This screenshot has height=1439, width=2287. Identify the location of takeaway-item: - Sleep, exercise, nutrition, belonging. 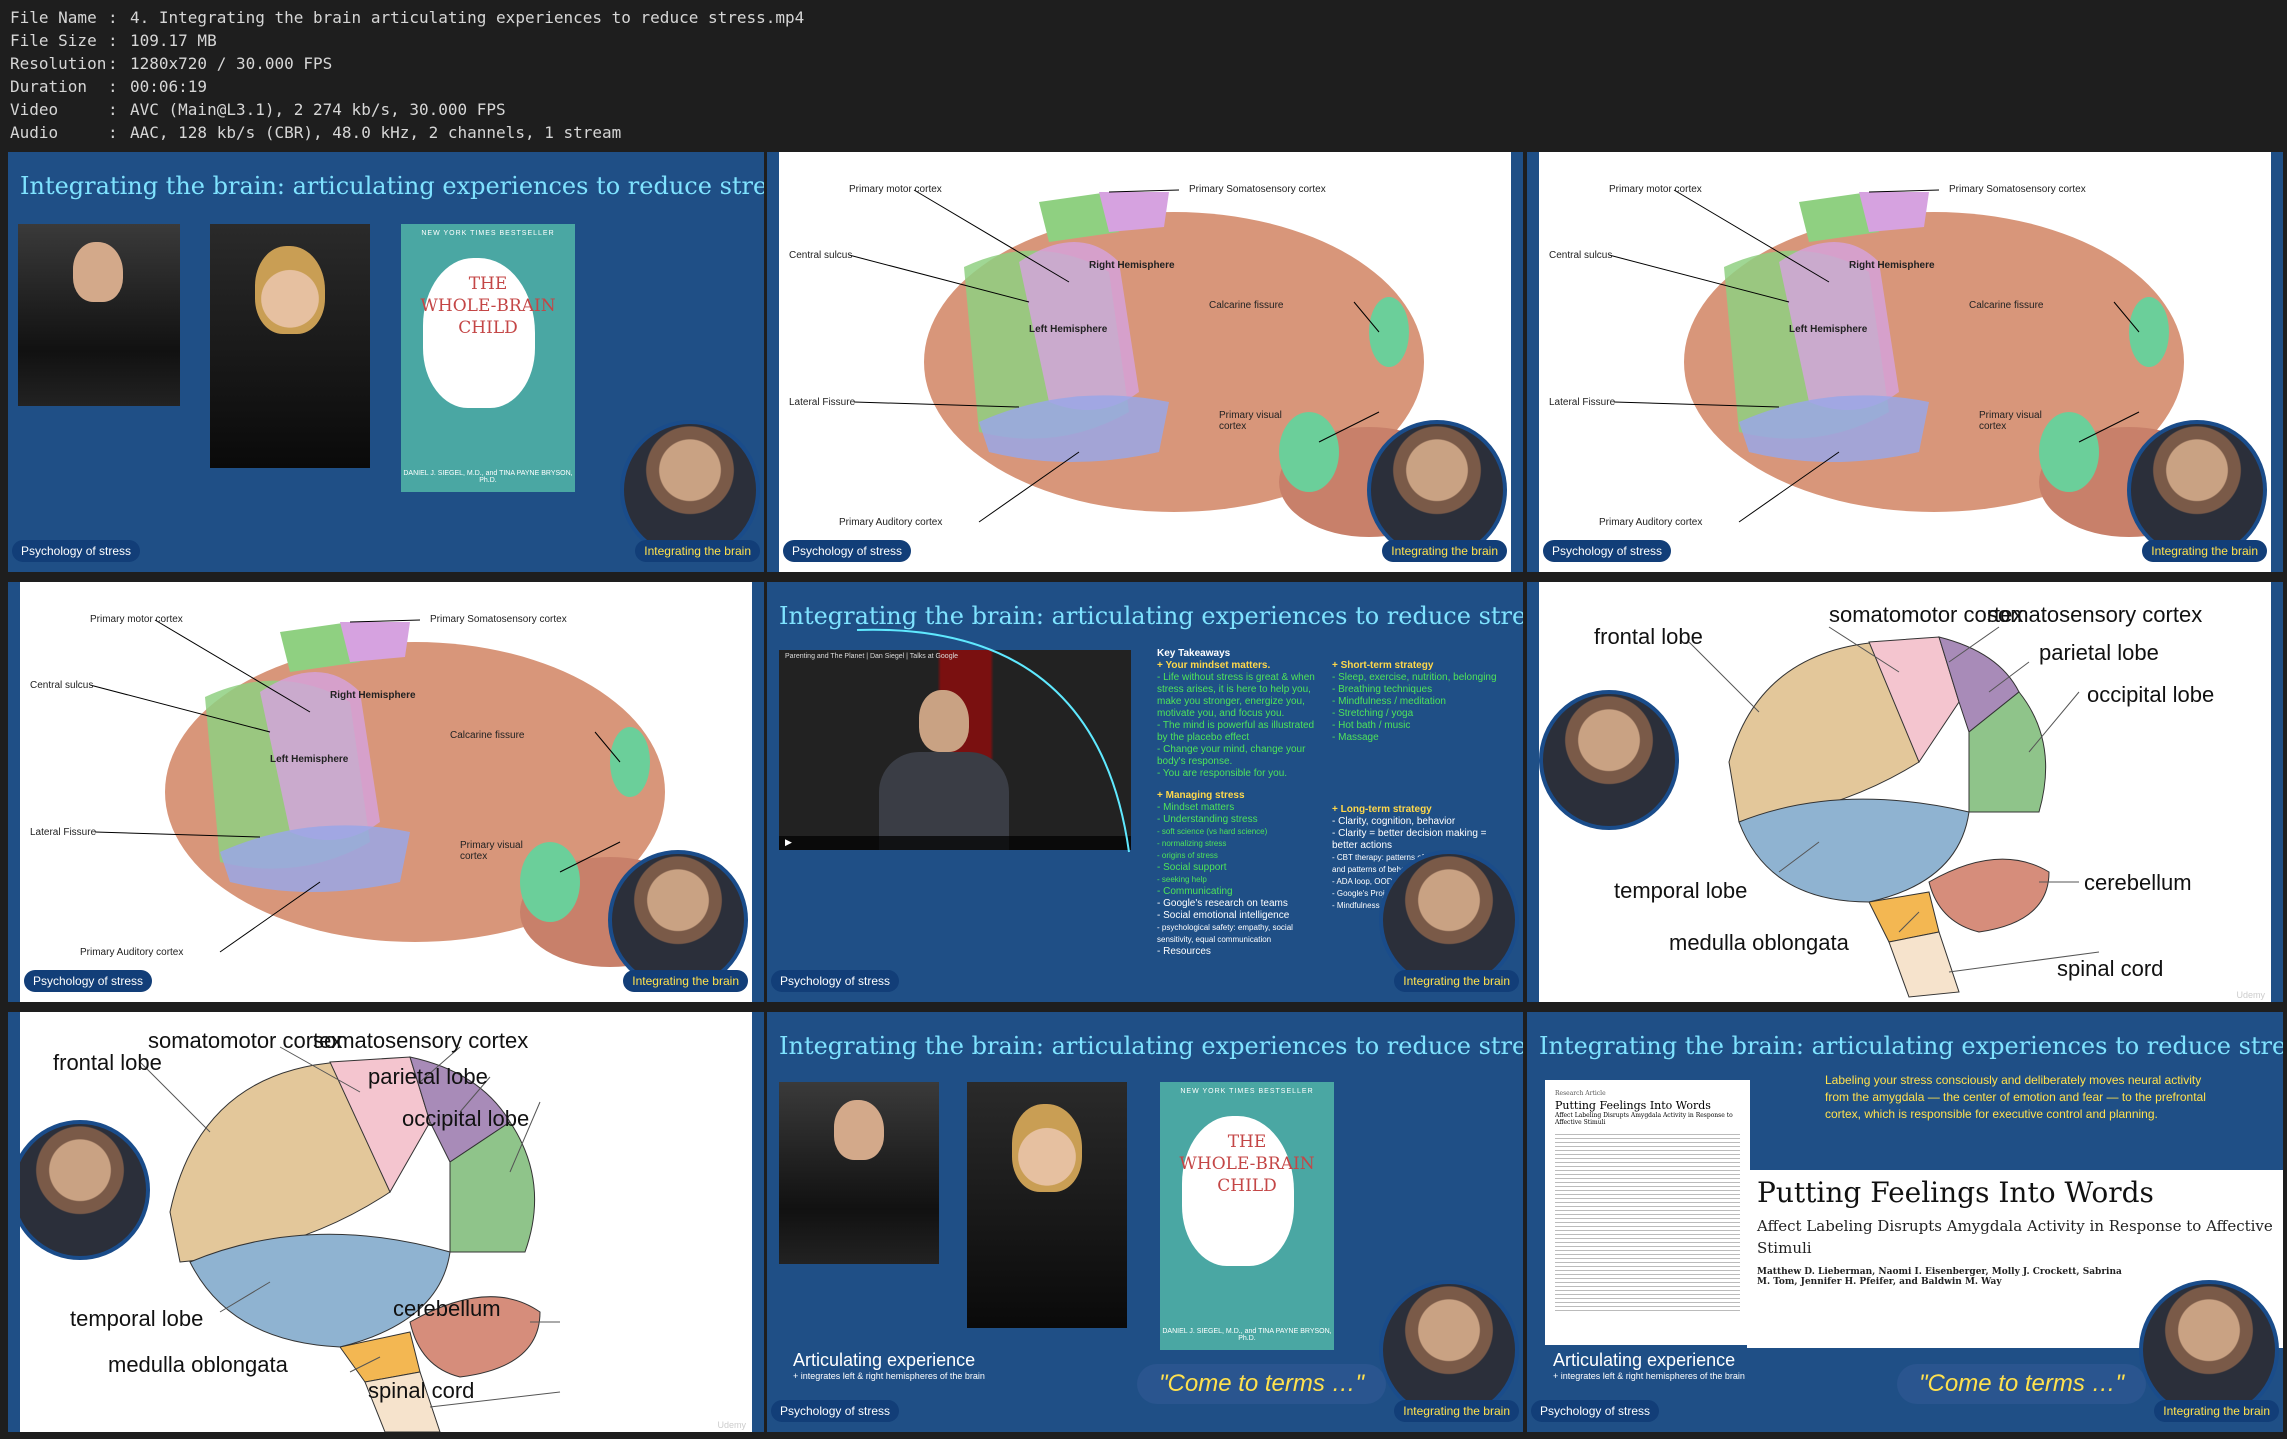
(1414, 677).